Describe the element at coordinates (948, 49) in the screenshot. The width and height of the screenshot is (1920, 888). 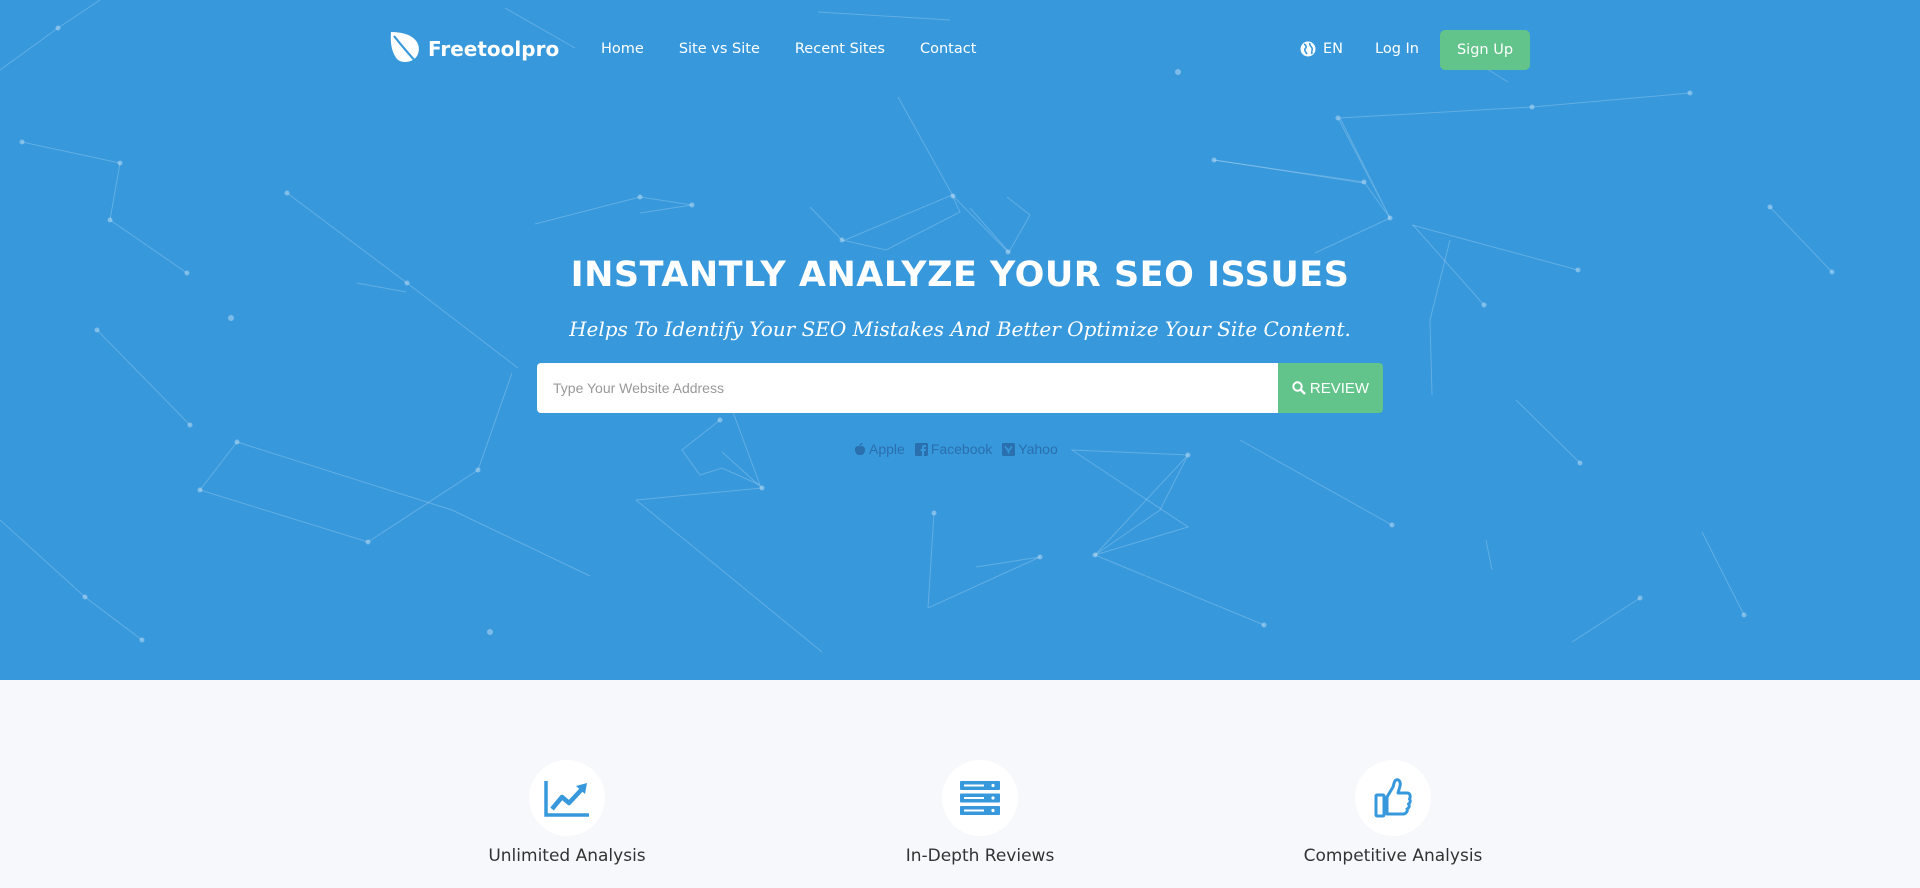
I see `nav-contact: Contact` at that location.